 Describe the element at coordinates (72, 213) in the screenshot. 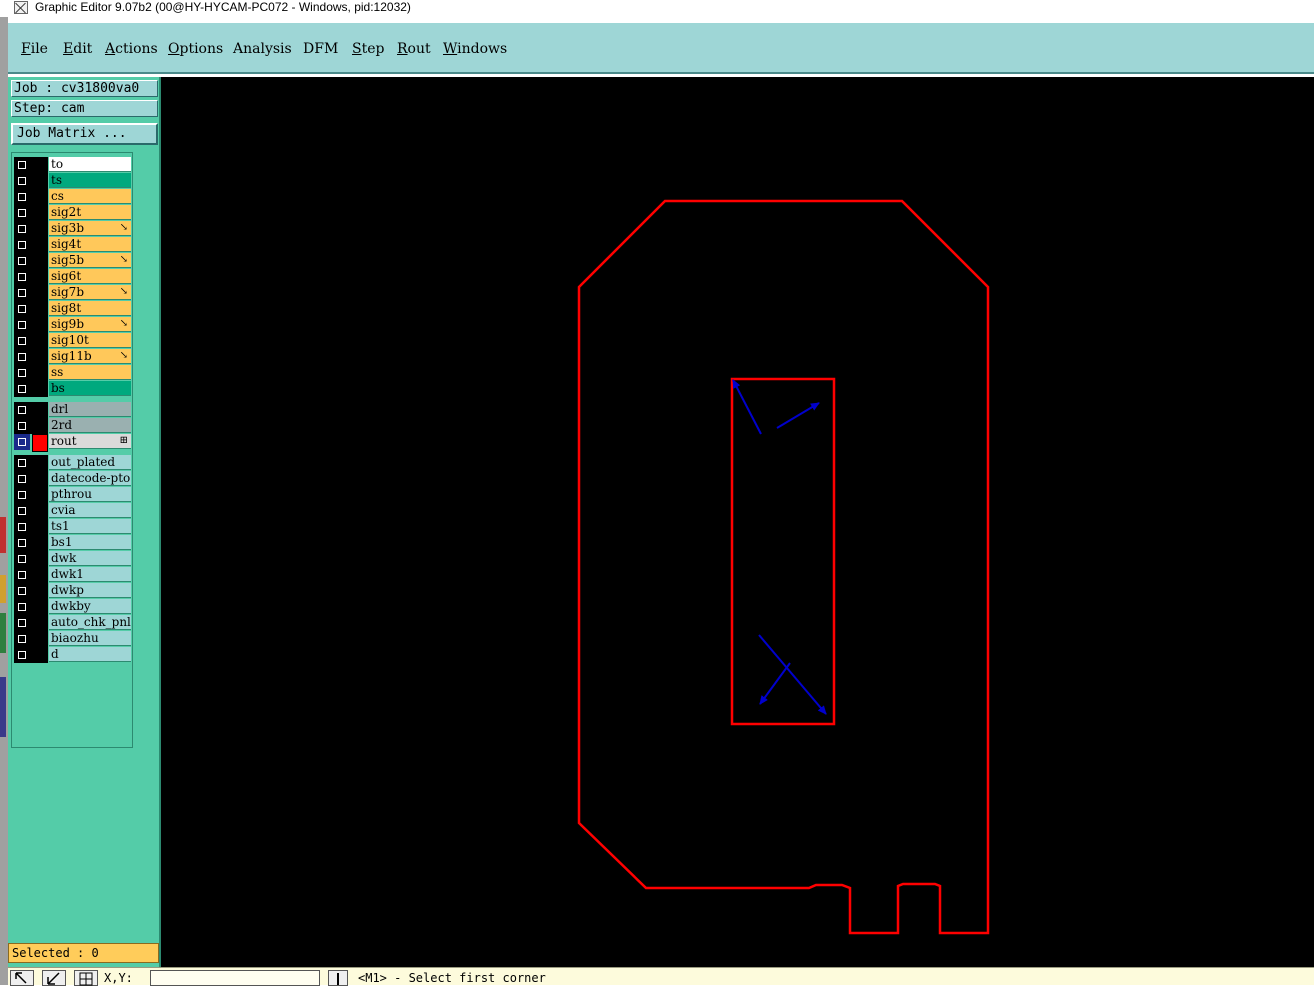

I see `layer-row-sig2t: sig2t` at that location.